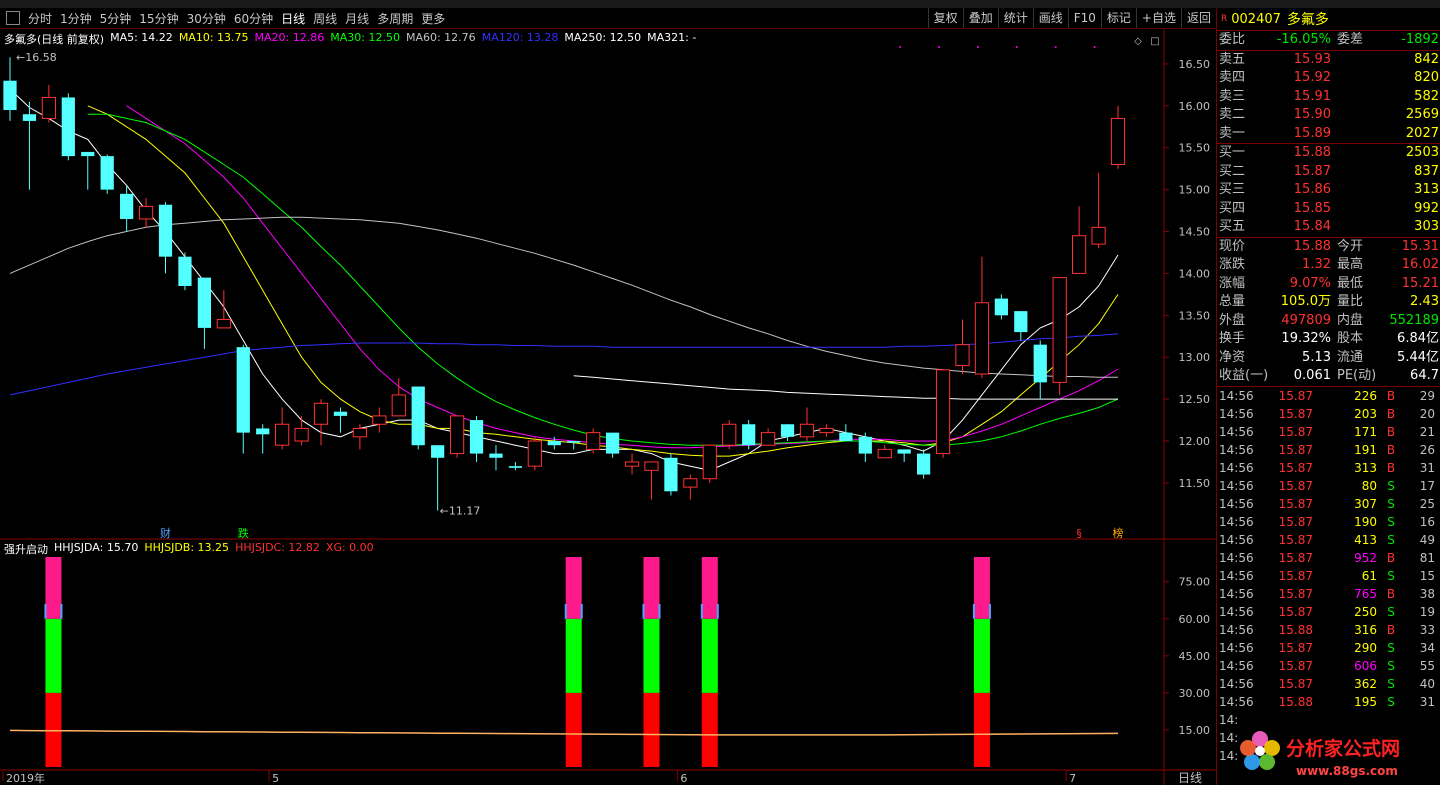 The height and width of the screenshot is (785, 1440). What do you see at coordinates (1328, 612) in the screenshot?
I see `tick-row: 14:56 15.87 250 S 19` at bounding box center [1328, 612].